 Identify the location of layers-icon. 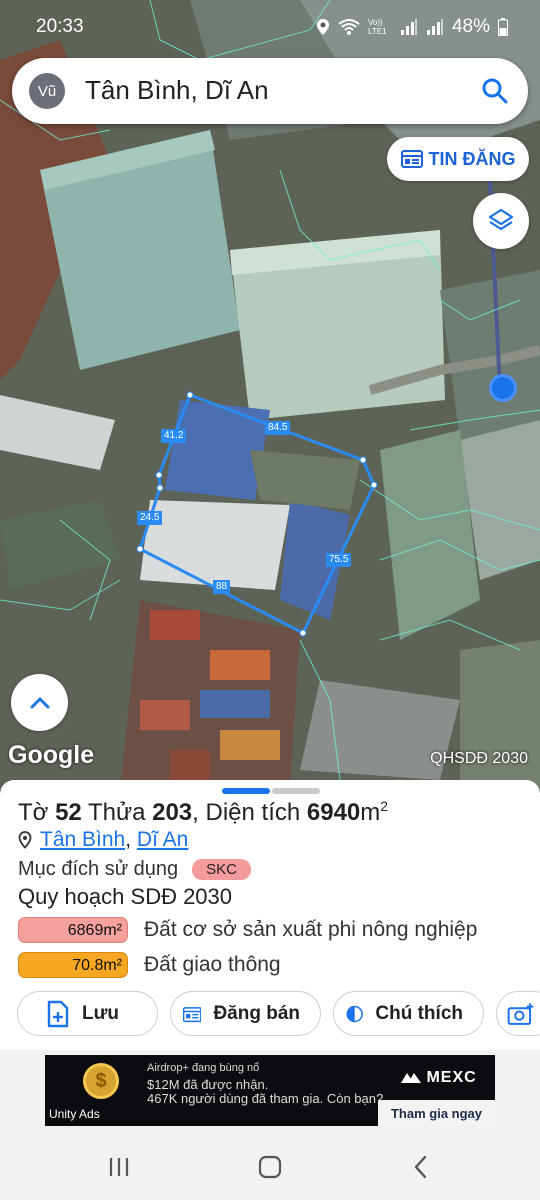
(501, 219).